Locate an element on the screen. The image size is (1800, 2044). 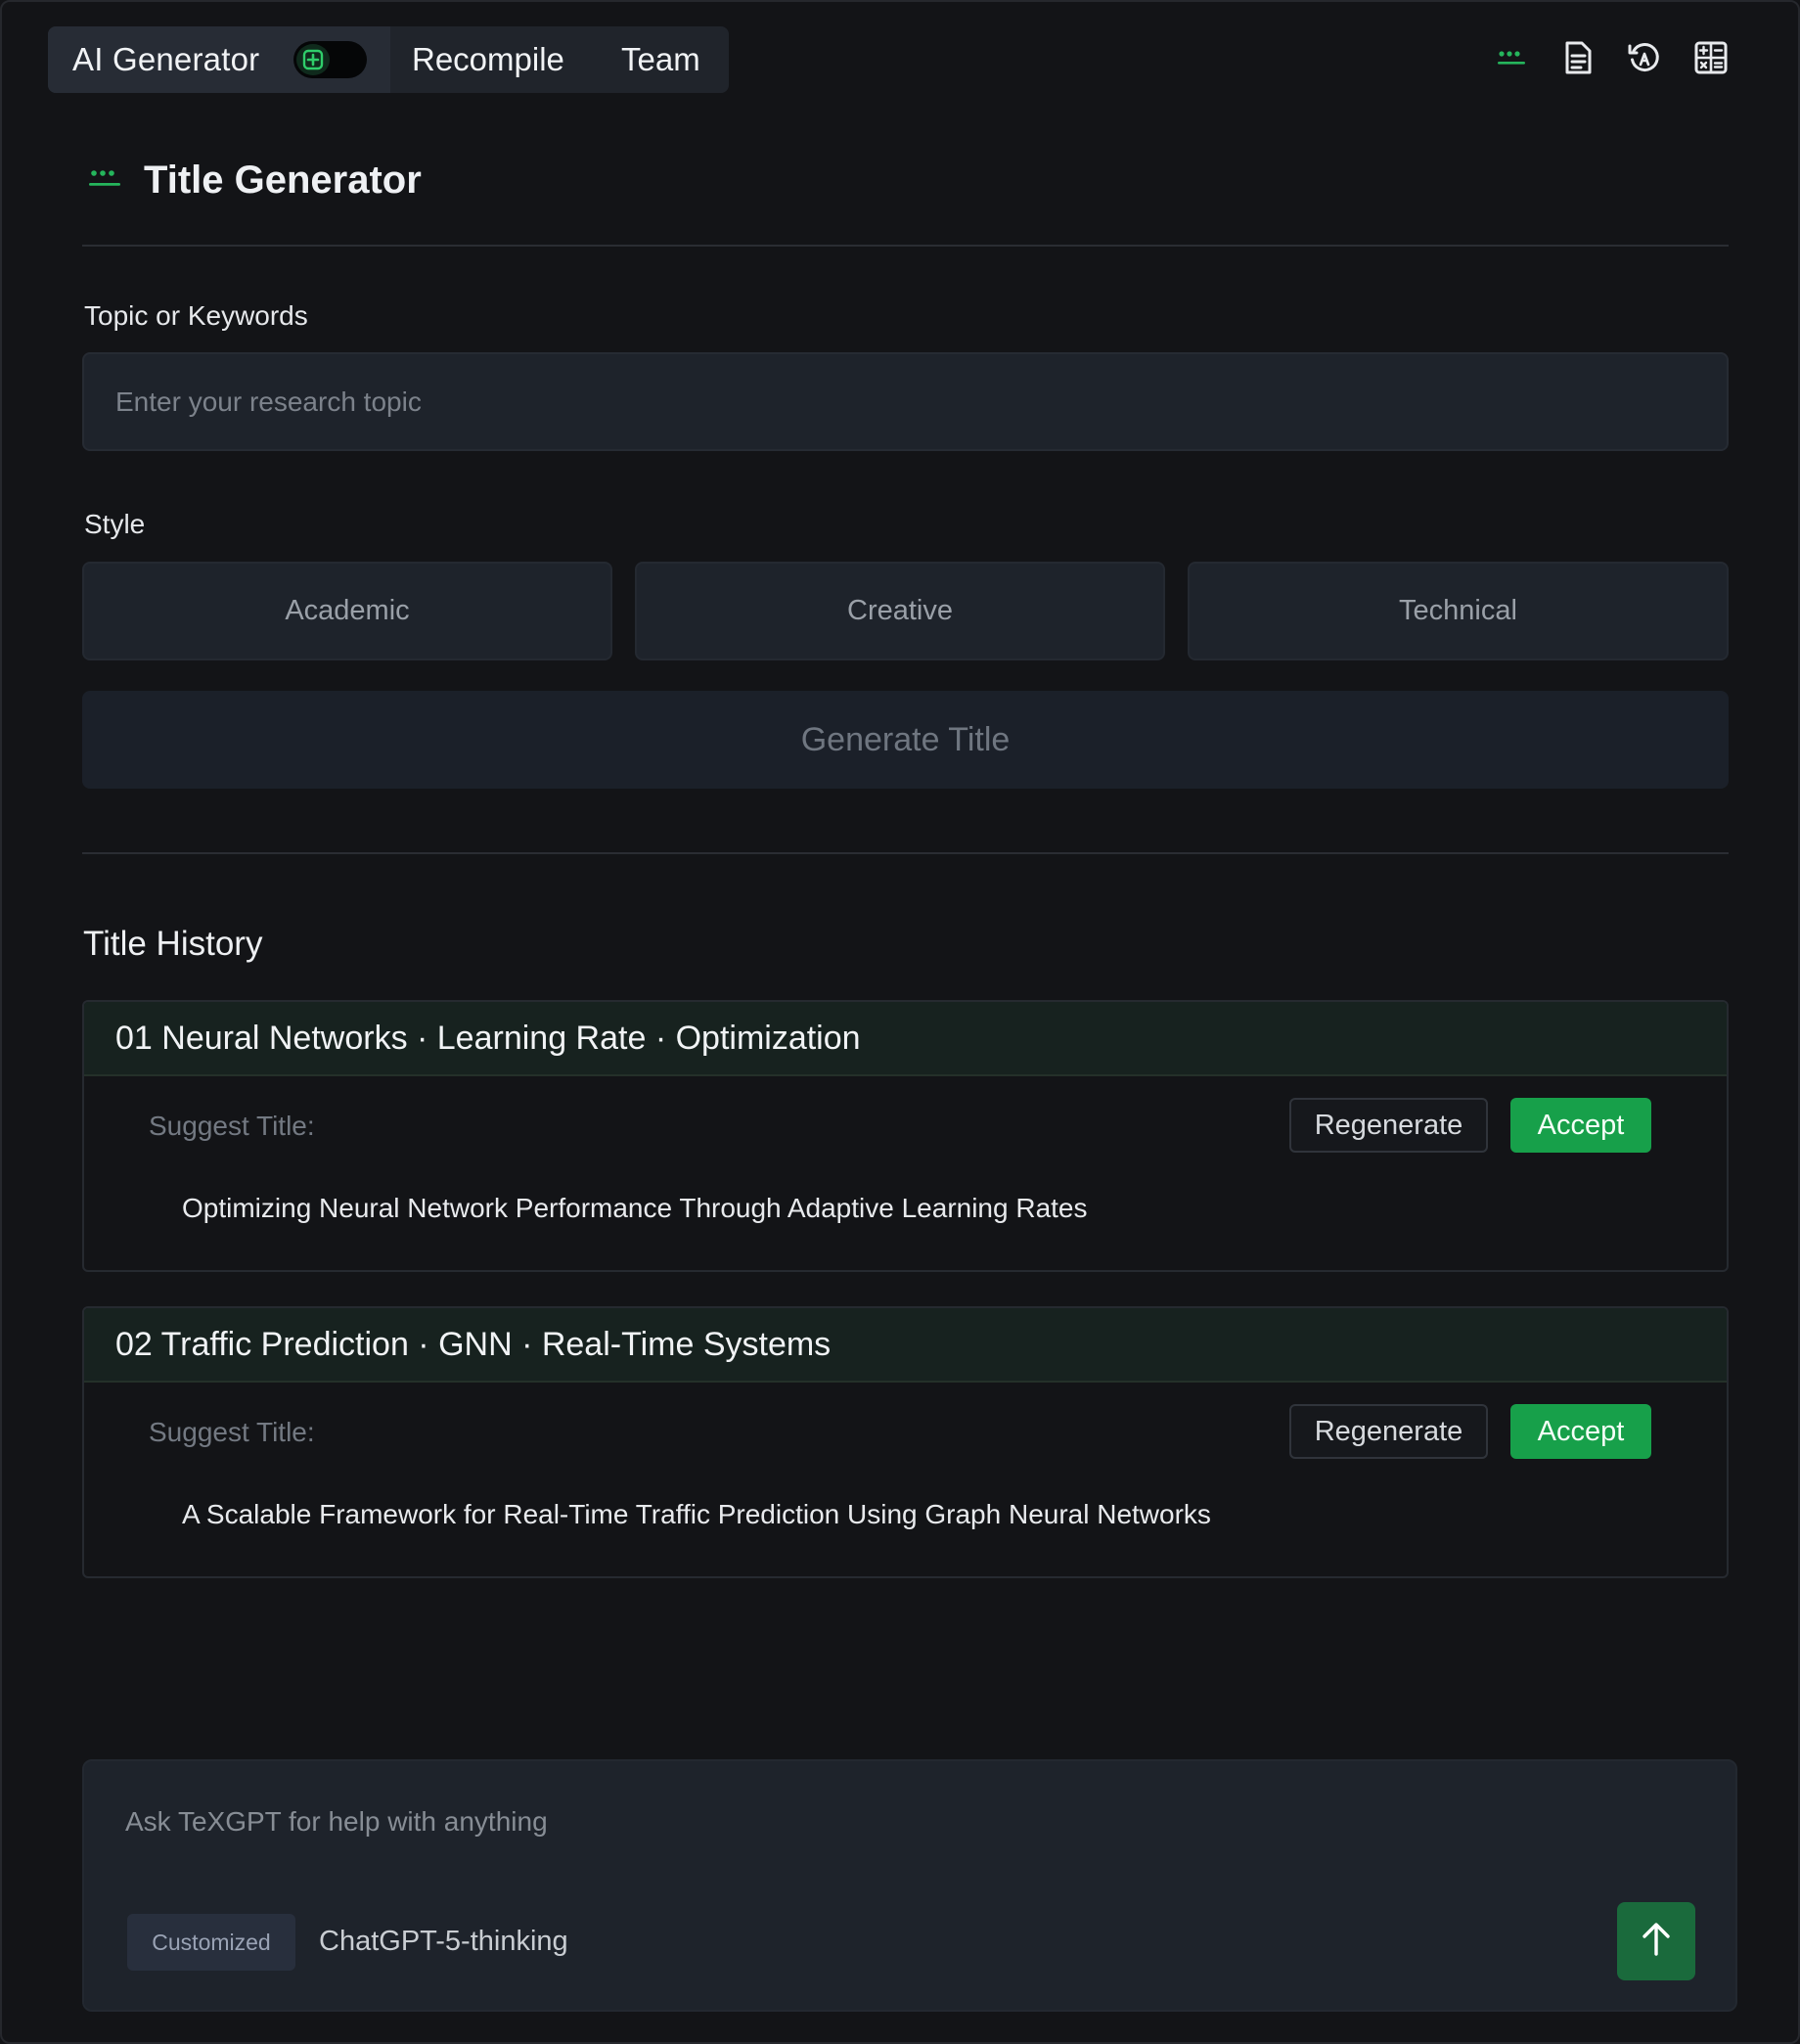
history-icon is located at coordinates (1644, 57).